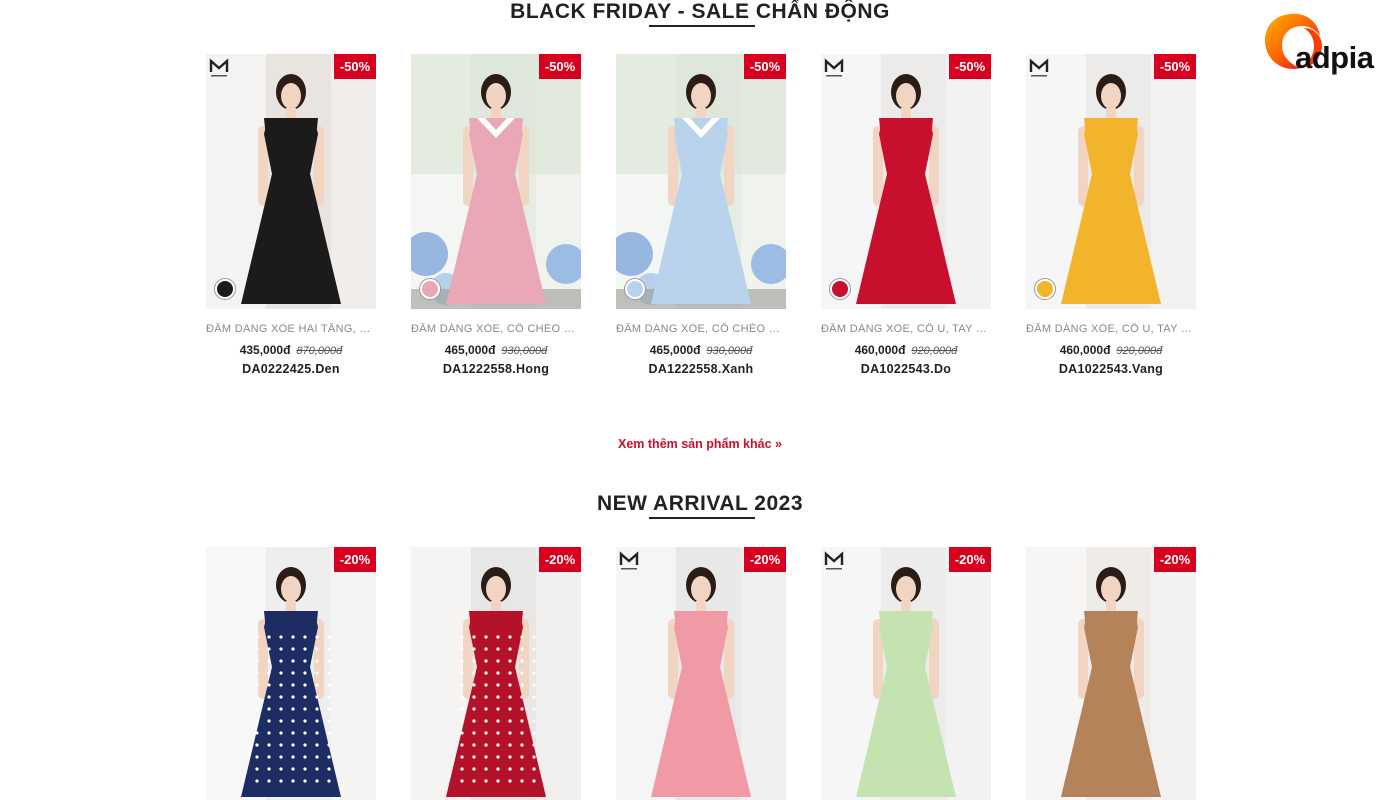 The image size is (1400, 800). What do you see at coordinates (1334, 57) in the screenshot?
I see `adpia-watermark: adpia` at bounding box center [1334, 57].